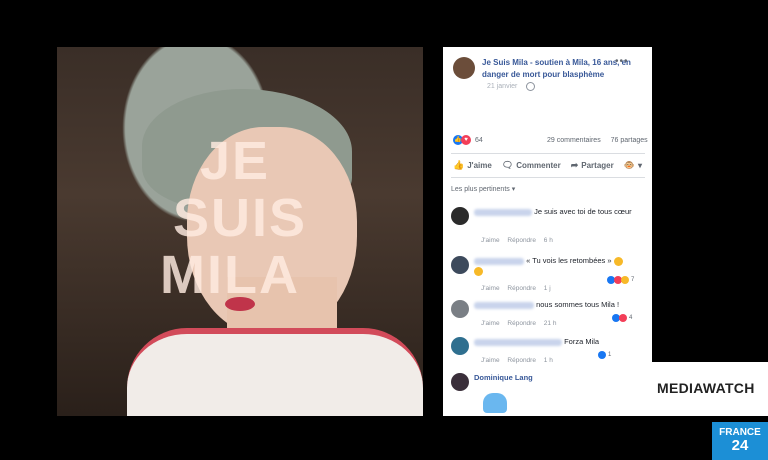  I want to click on like-icon: 👍, so click(459, 165).